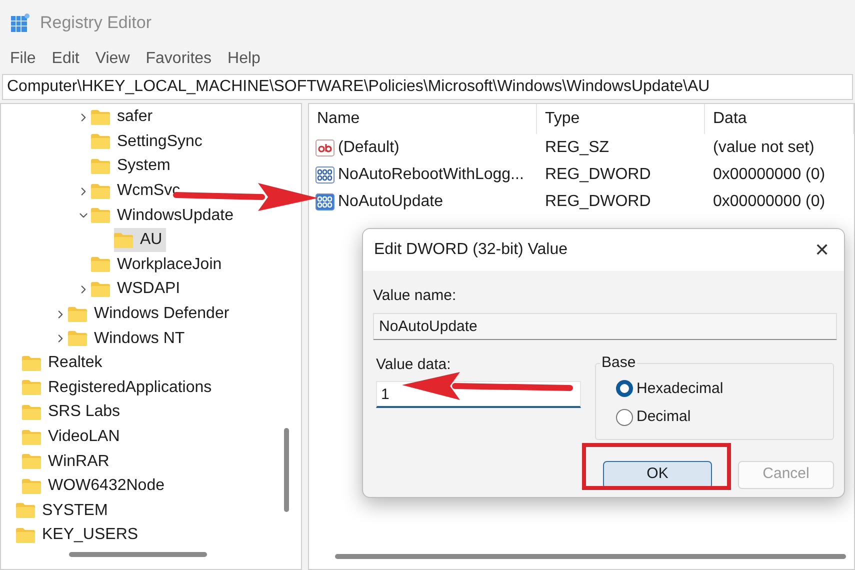 The width and height of the screenshot is (855, 570). I want to click on tree-item-label: SRS Labs, so click(84, 412).